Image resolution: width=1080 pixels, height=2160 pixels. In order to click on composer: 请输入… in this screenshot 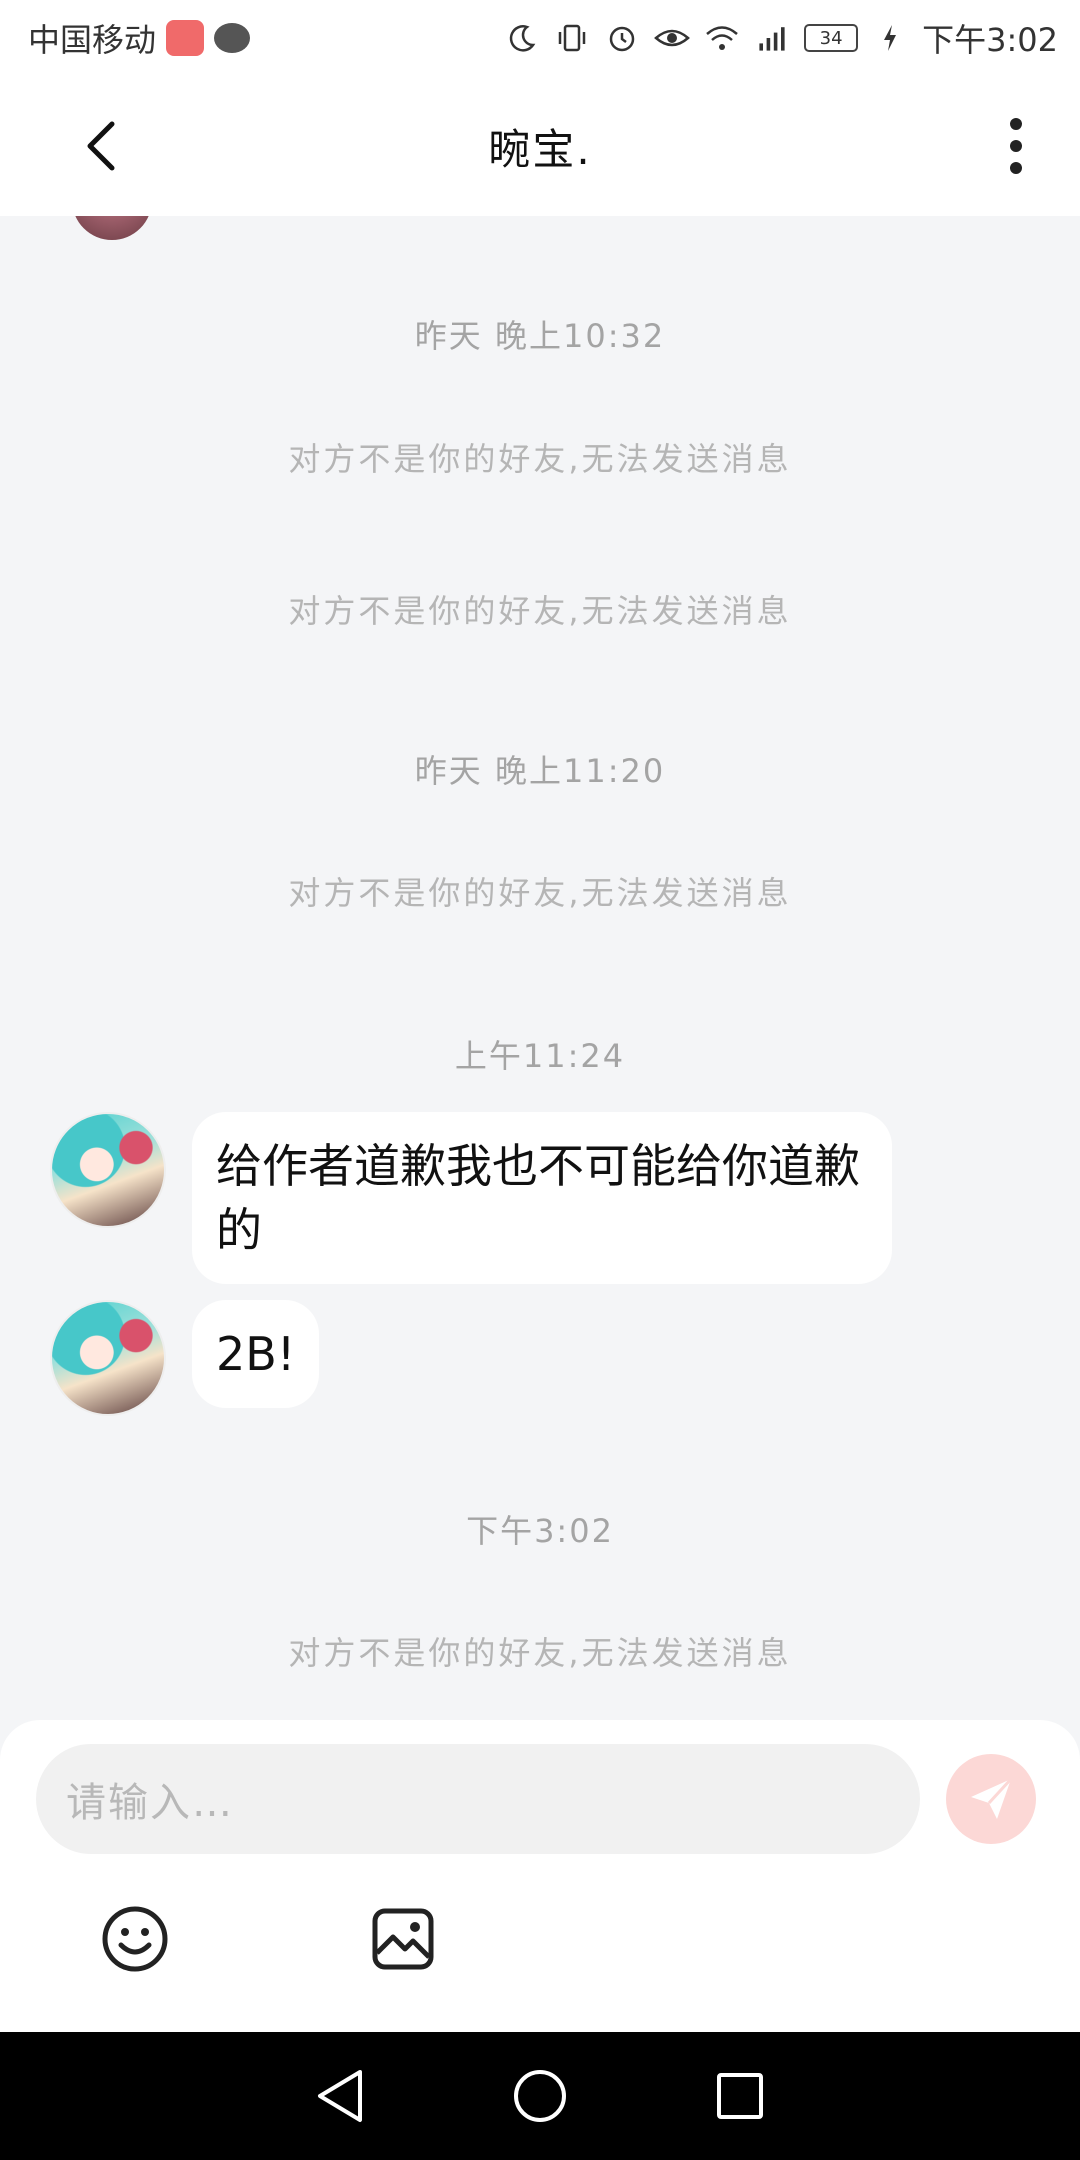, I will do `click(540, 1876)`.